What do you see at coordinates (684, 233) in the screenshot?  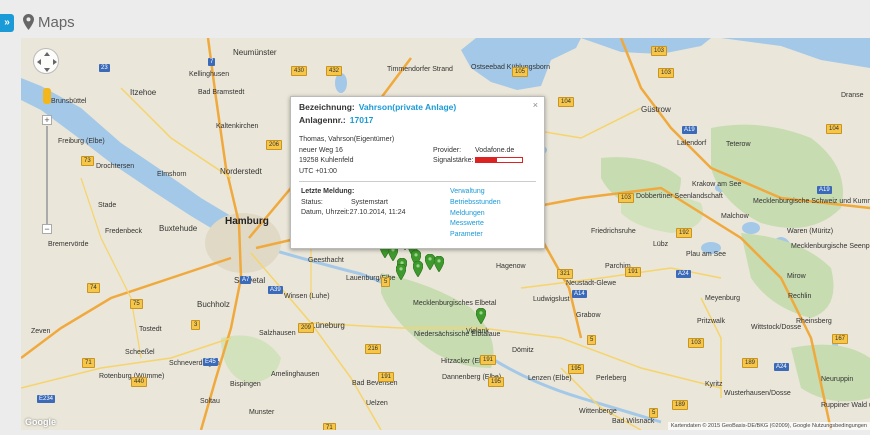 I see `road-shield: 192` at bounding box center [684, 233].